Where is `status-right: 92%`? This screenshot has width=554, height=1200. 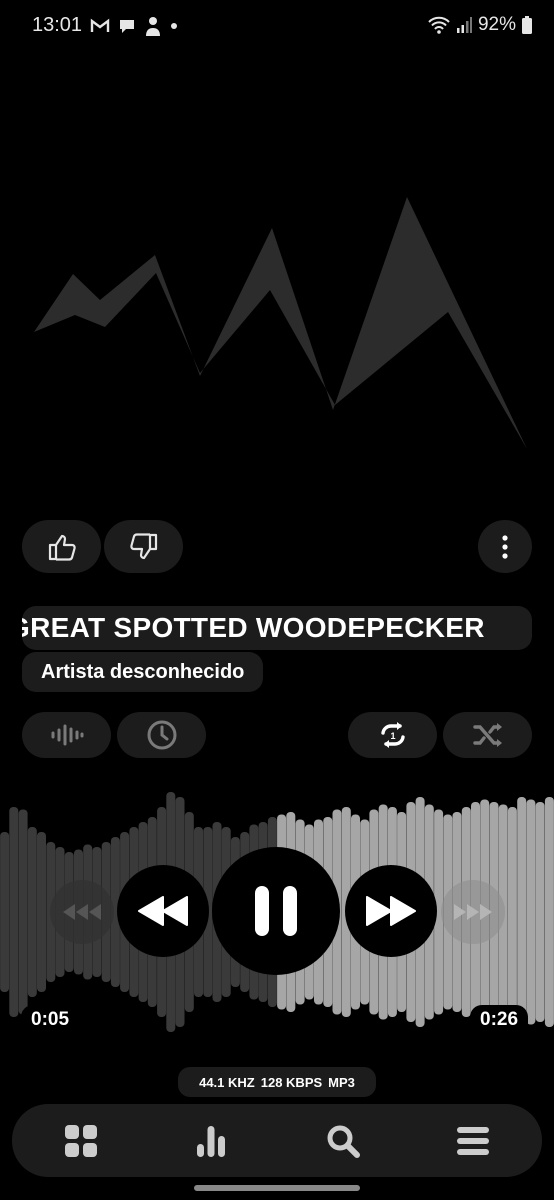 status-right: 92% is located at coordinates (480, 25).